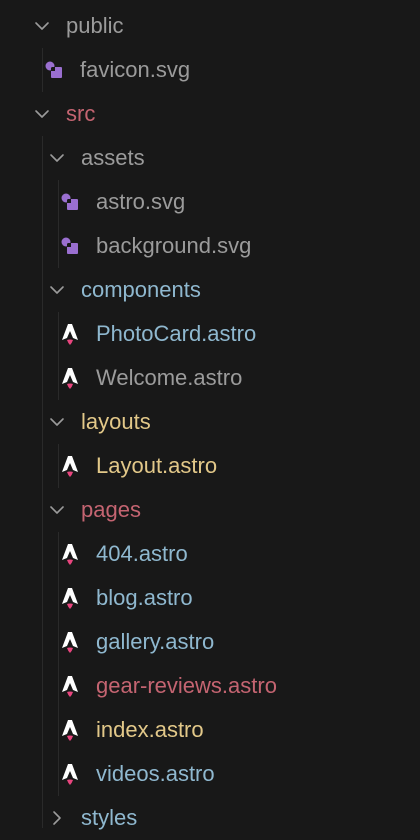 The width and height of the screenshot is (420, 840). I want to click on file-photocard-astro: PhotoCard.astro, so click(210, 334).